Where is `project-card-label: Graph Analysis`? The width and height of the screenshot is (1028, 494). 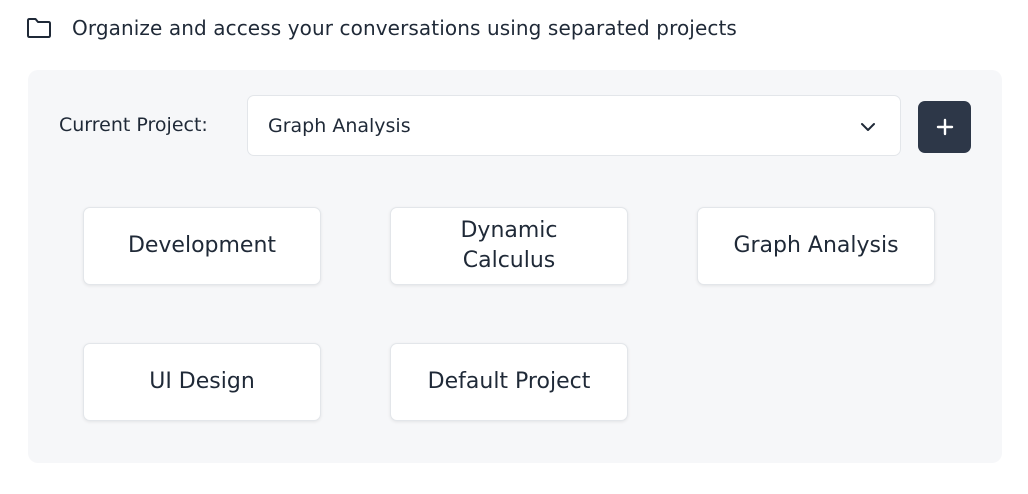
project-card-label: Graph Analysis is located at coordinates (816, 245).